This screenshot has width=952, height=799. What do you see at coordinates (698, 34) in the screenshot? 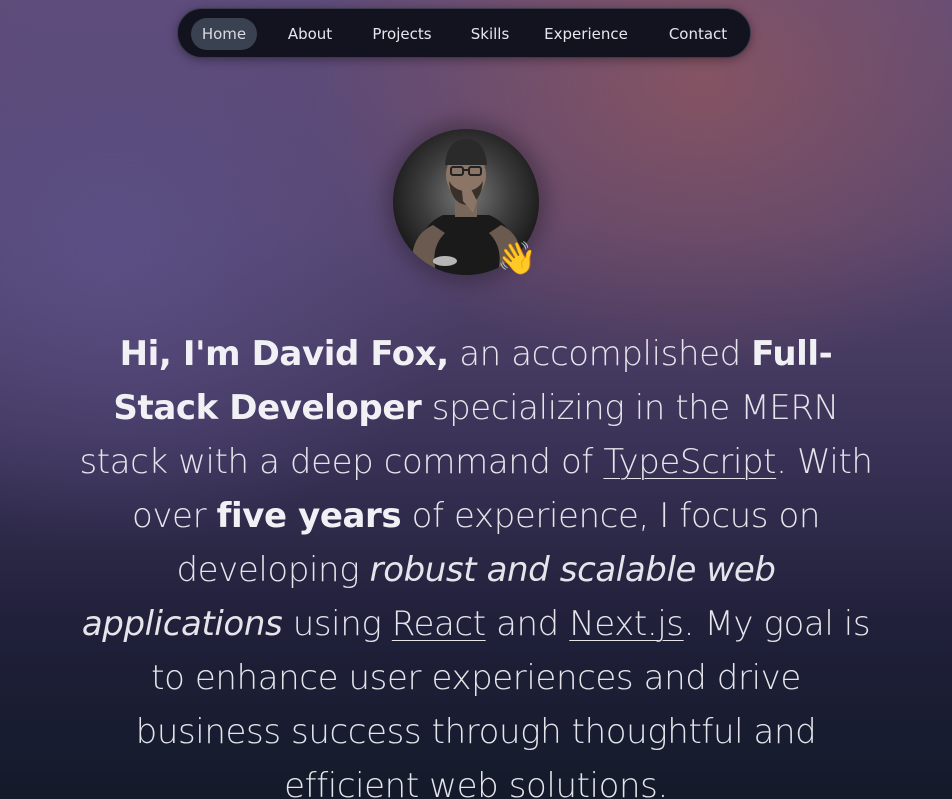
I see `nav-contact: Contact` at bounding box center [698, 34].